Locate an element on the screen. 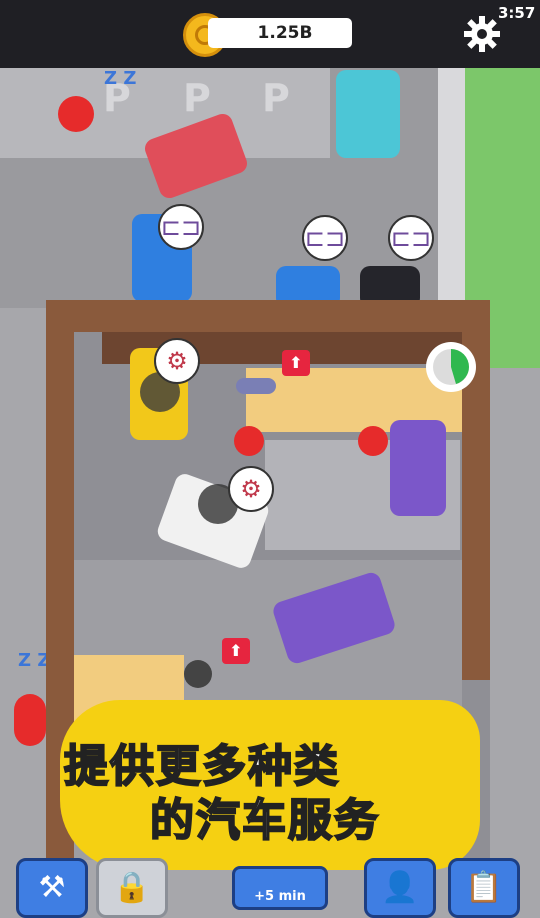 The height and width of the screenshot is (918, 540). lock-icon: 🔒 is located at coordinates (132, 887).